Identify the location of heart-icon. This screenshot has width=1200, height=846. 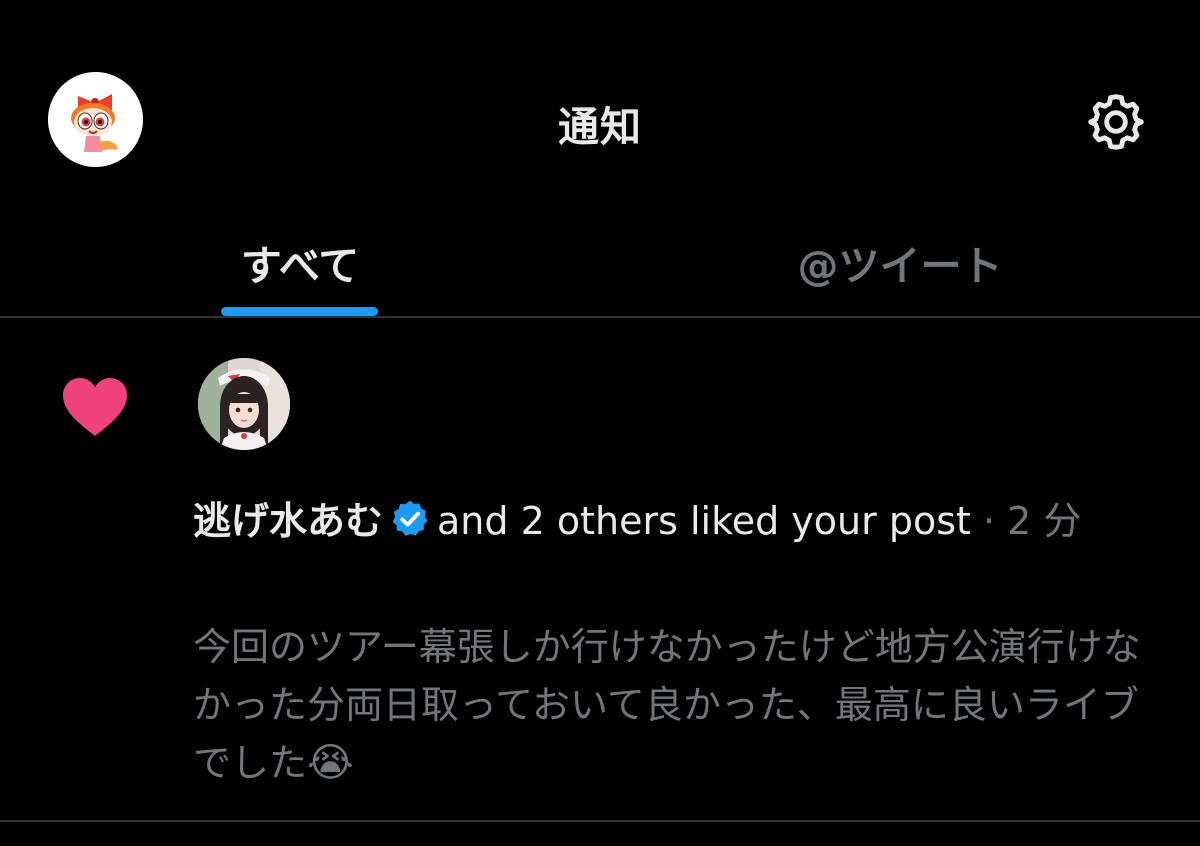
(95, 408).